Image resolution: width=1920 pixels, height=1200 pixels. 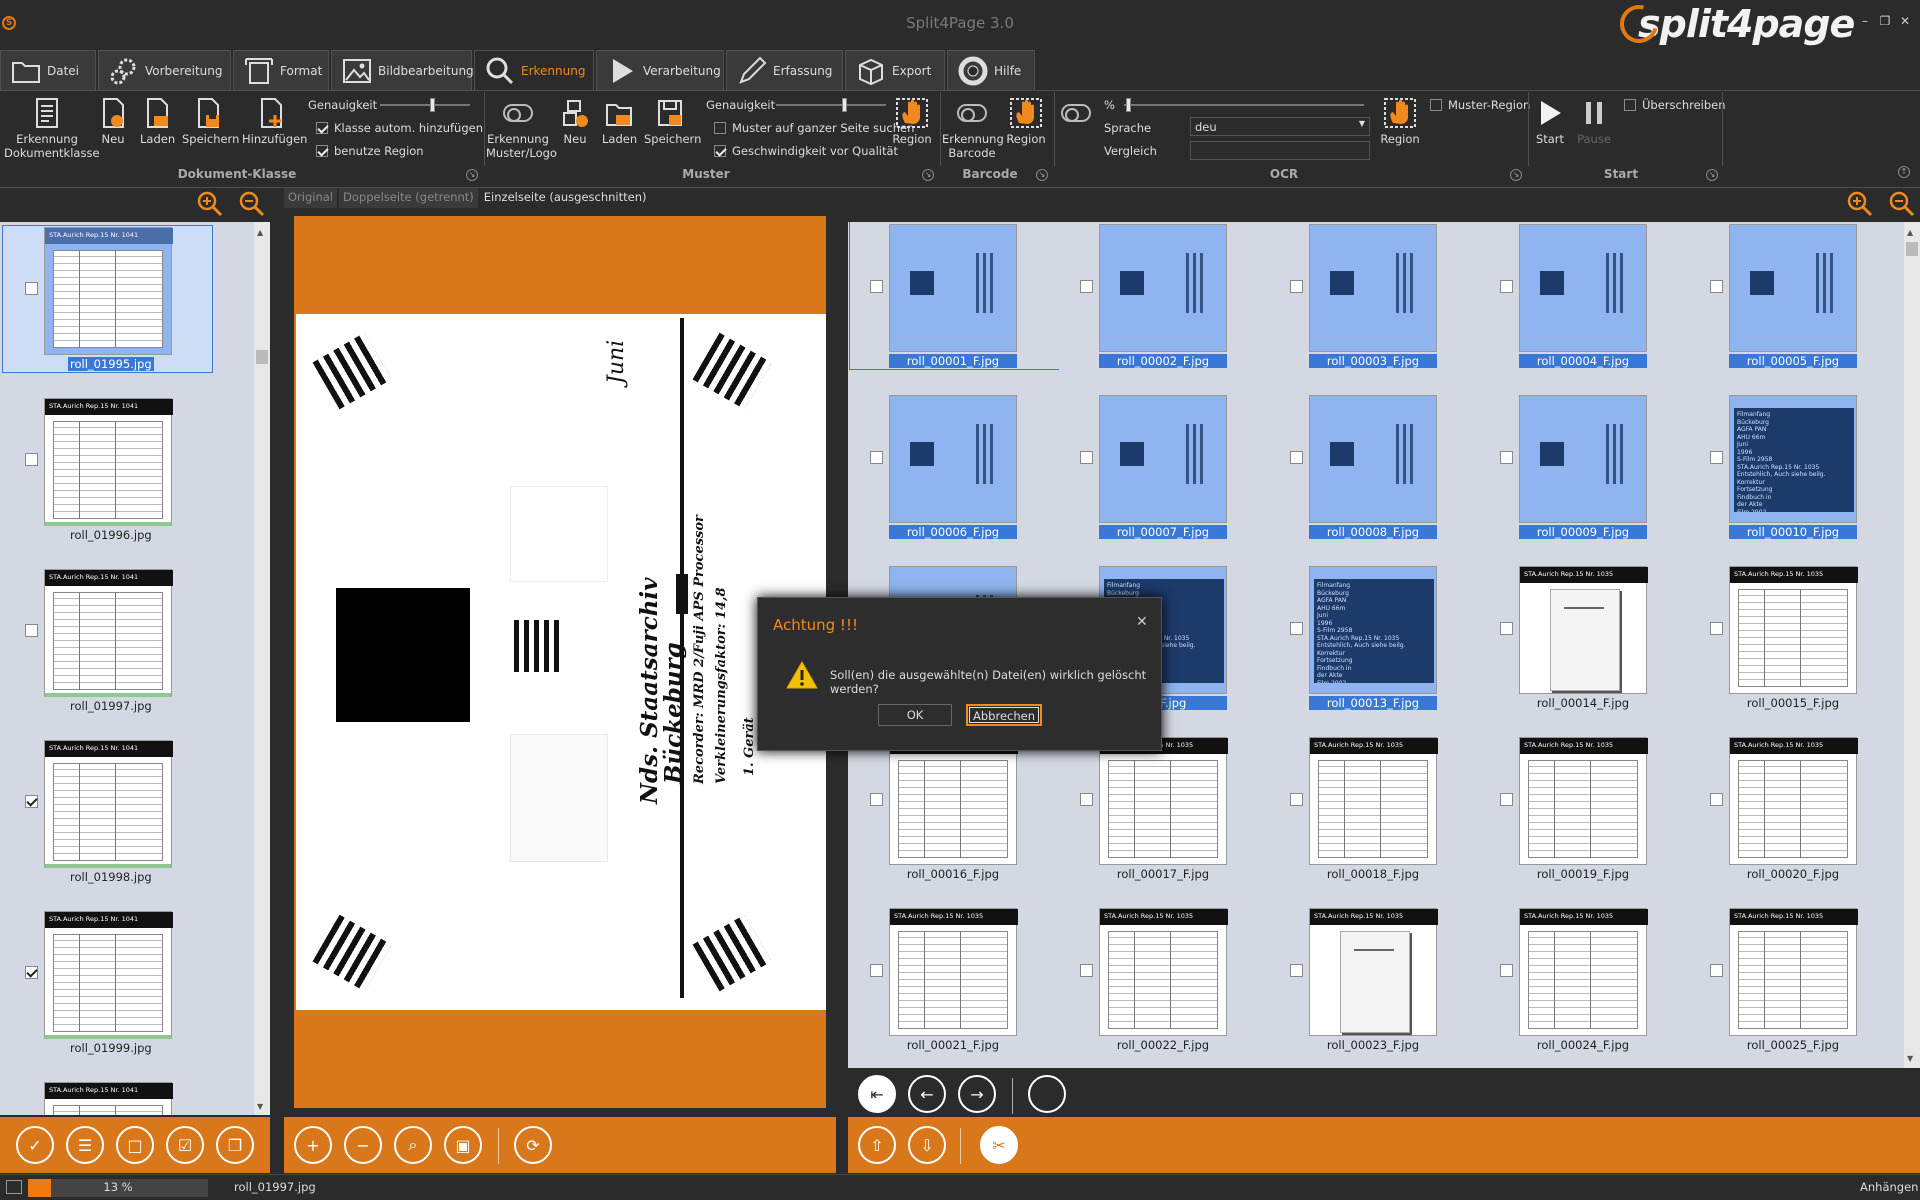 I want to click on zoom-in-icon, so click(x=210, y=205).